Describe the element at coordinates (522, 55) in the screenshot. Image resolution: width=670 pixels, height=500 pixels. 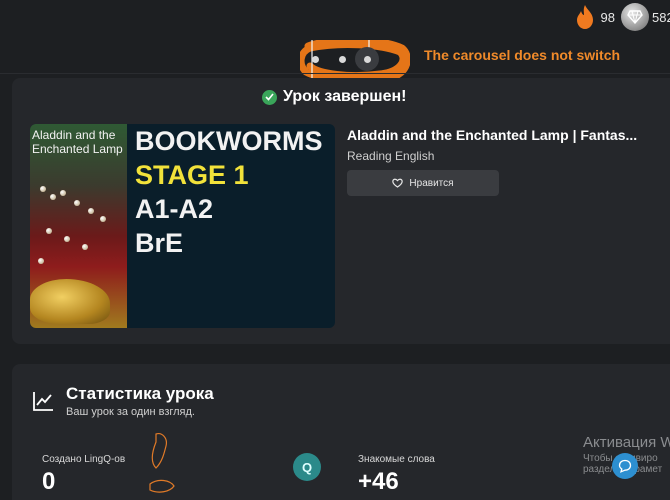
I see `annotation-note: The carousel does not switch` at that location.